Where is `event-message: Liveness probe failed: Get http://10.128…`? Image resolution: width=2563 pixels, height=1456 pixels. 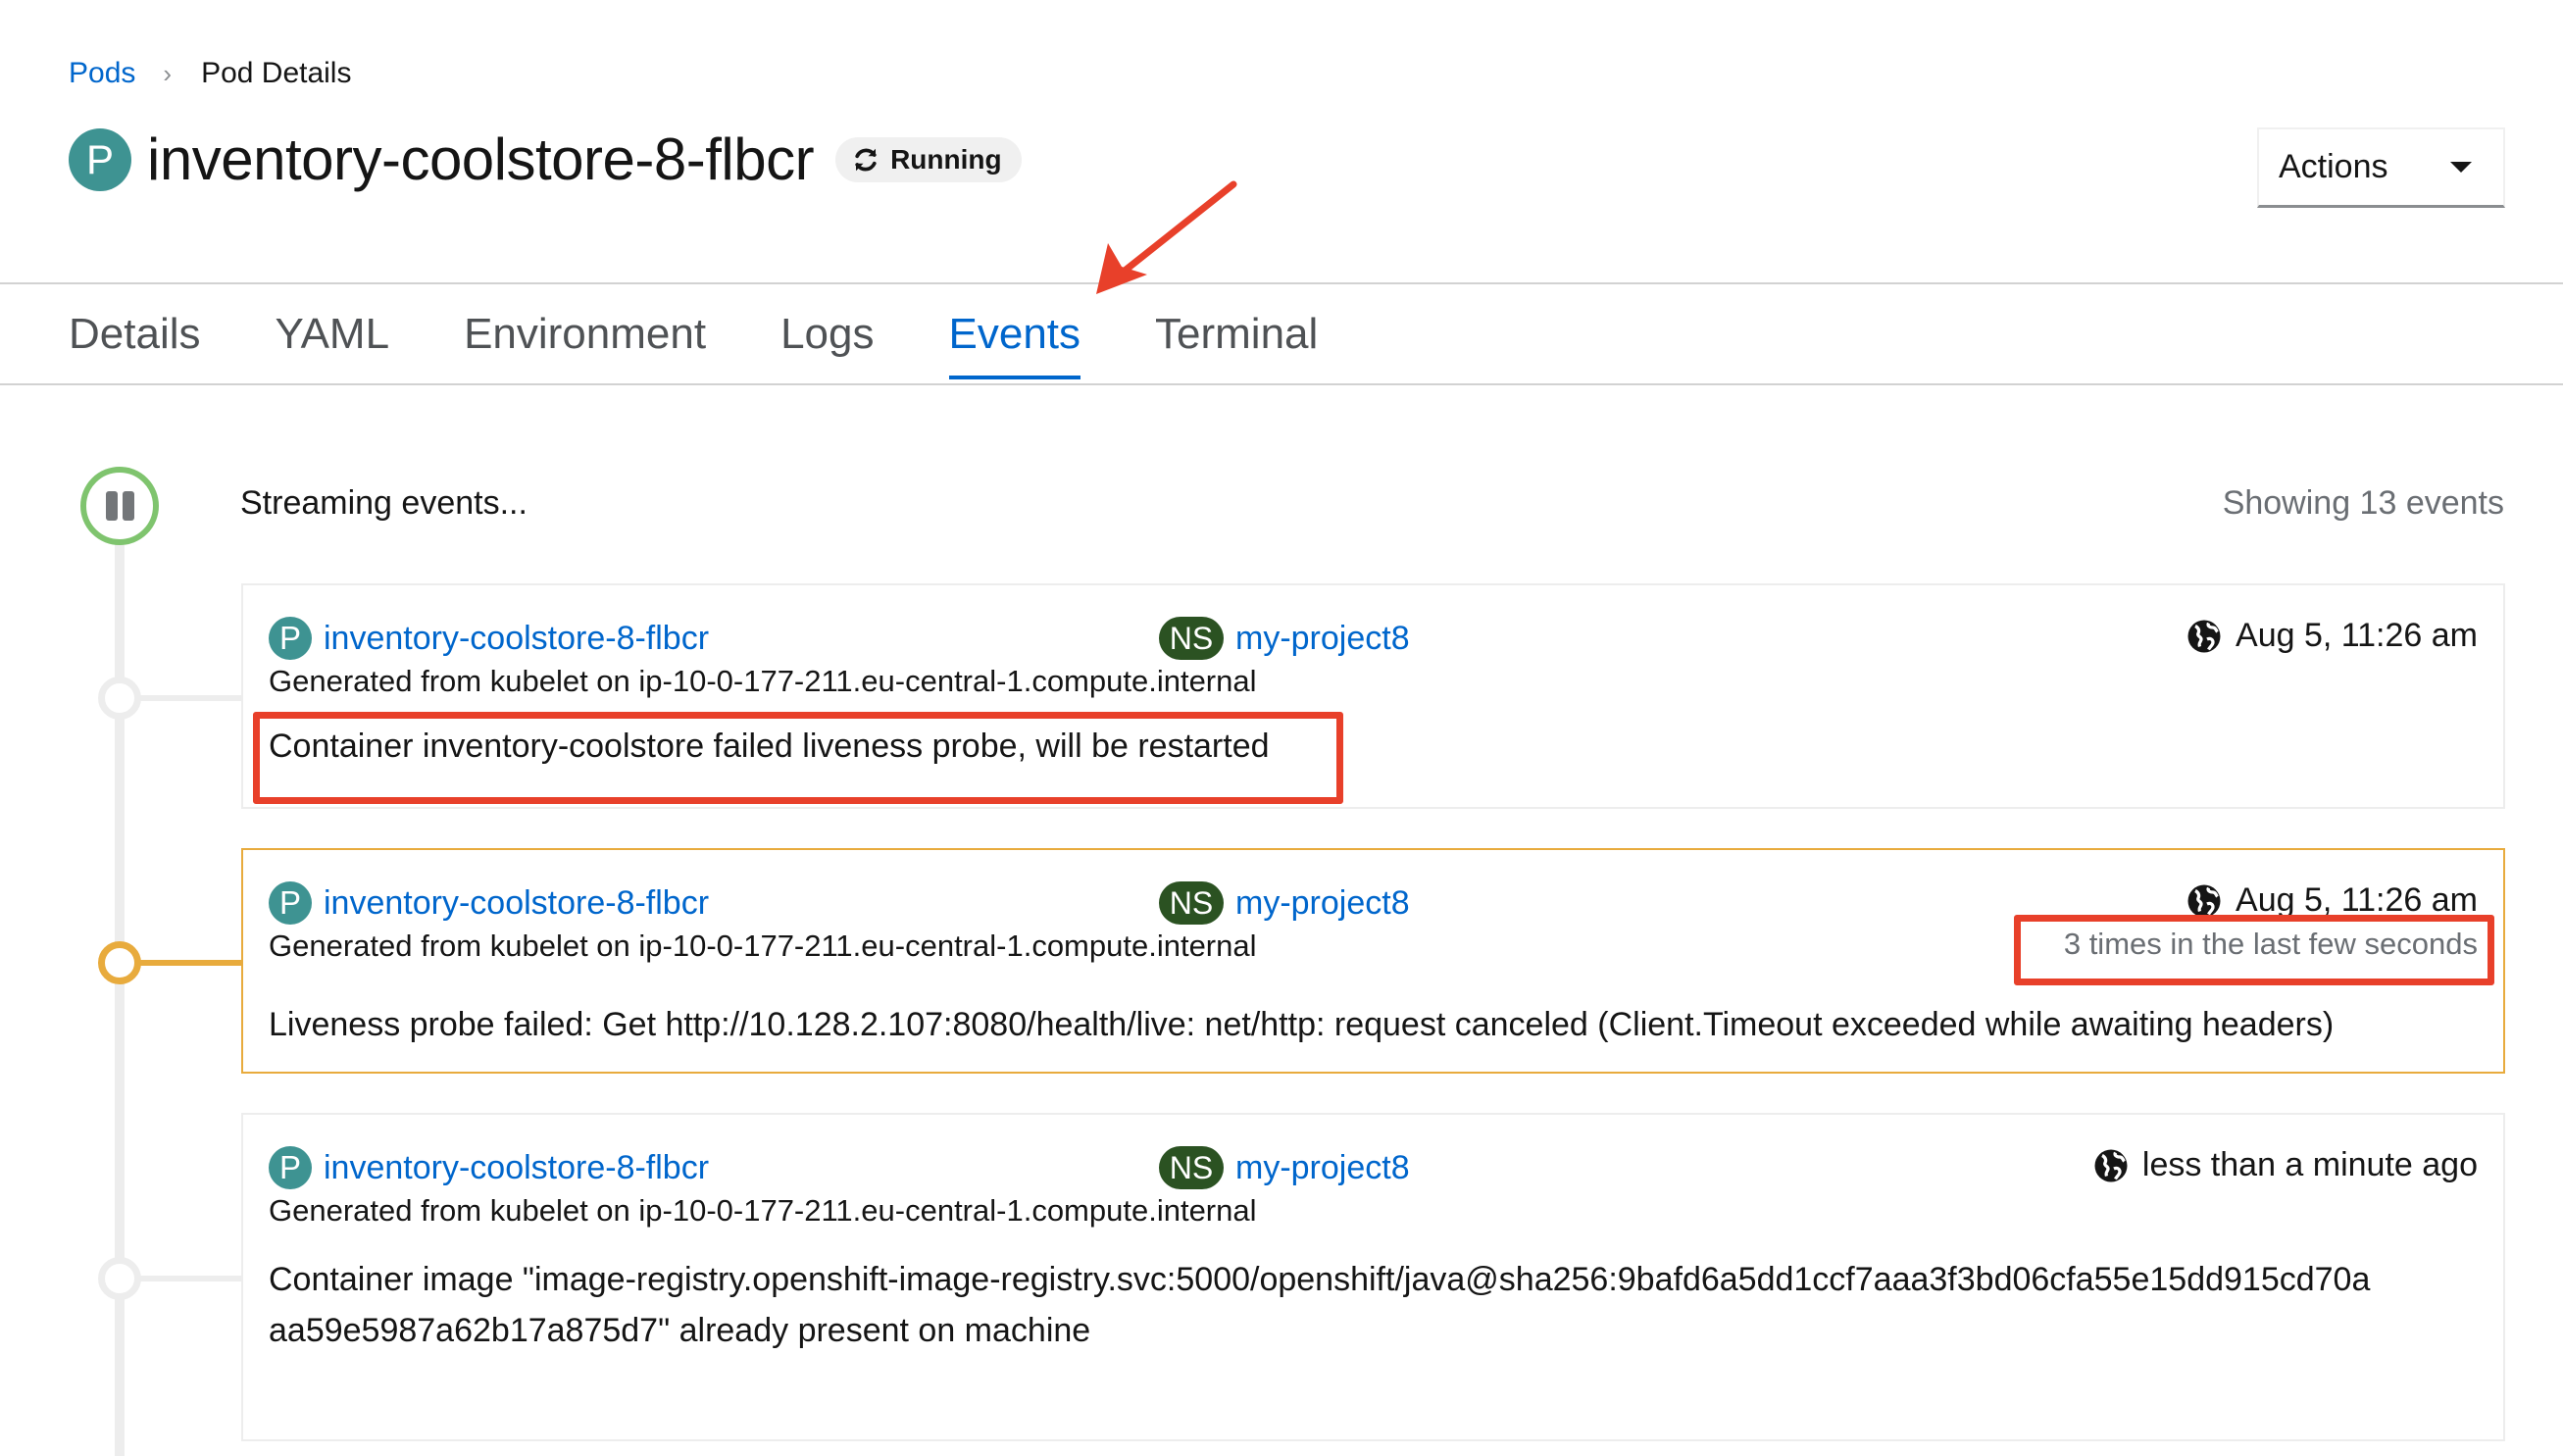 event-message: Liveness probe failed: Get http://10.128… is located at coordinates (1302, 1024).